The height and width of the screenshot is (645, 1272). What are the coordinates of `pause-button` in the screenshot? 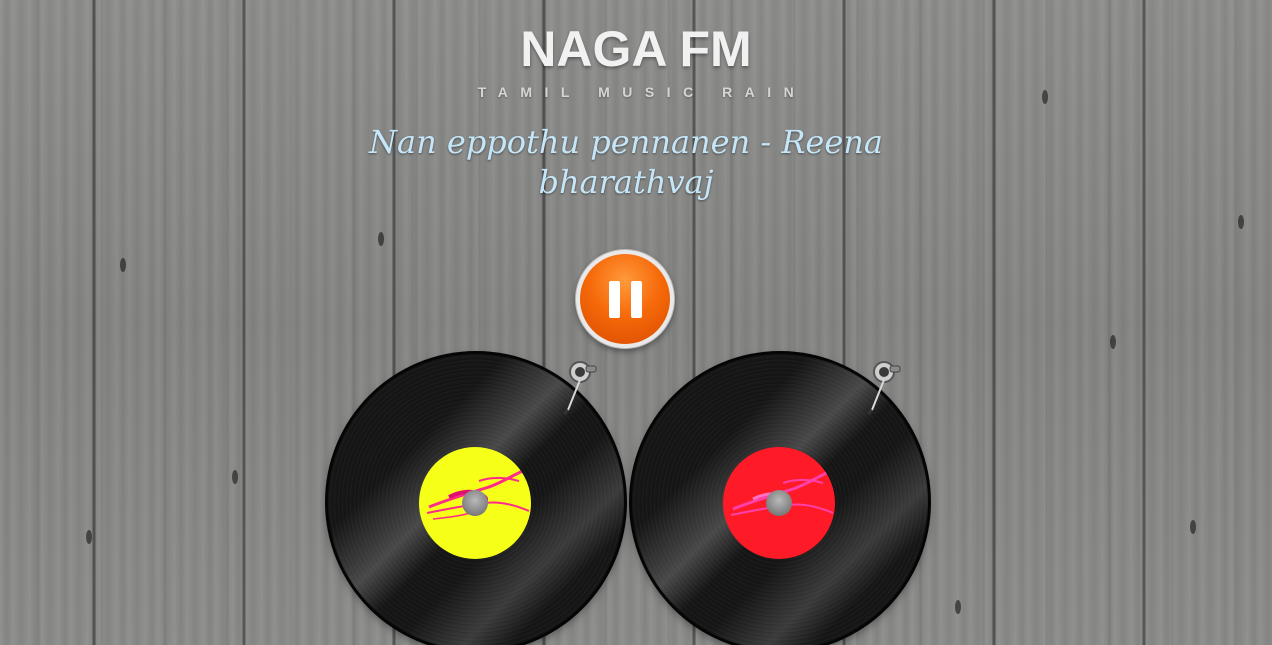 It's located at (625, 299).